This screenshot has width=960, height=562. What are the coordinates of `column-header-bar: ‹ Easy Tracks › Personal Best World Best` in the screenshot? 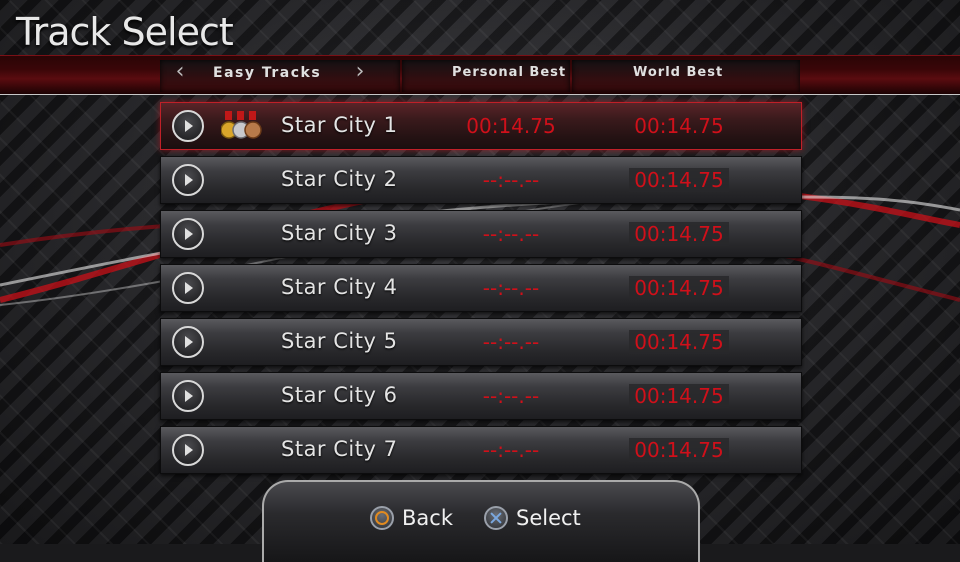 It's located at (480, 75).